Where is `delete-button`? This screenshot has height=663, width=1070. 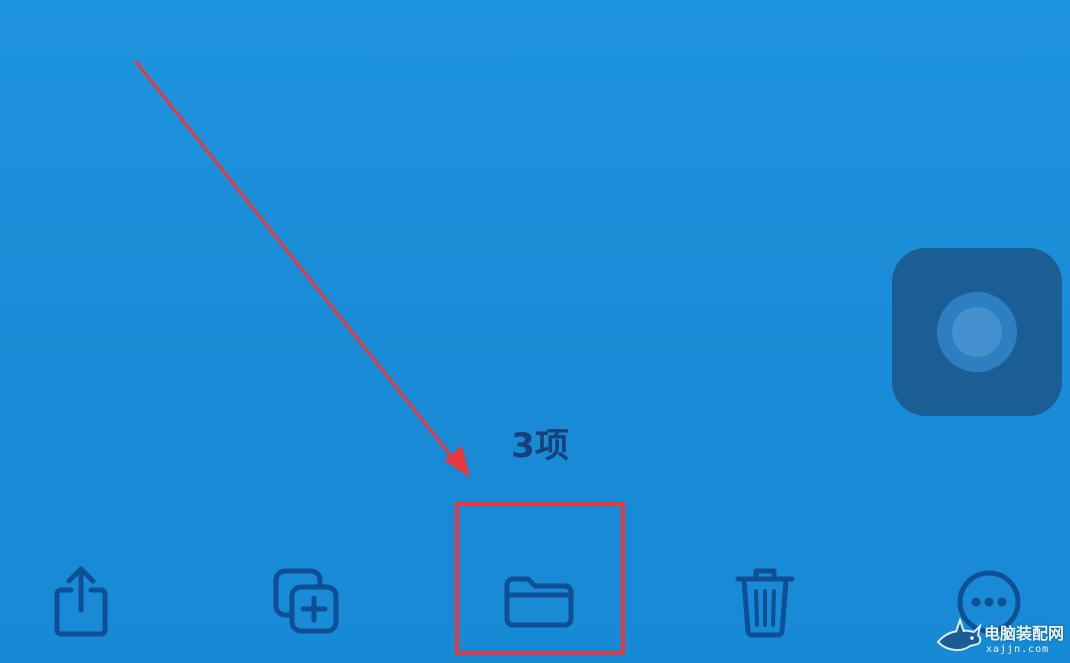
delete-button is located at coordinates (765, 602).